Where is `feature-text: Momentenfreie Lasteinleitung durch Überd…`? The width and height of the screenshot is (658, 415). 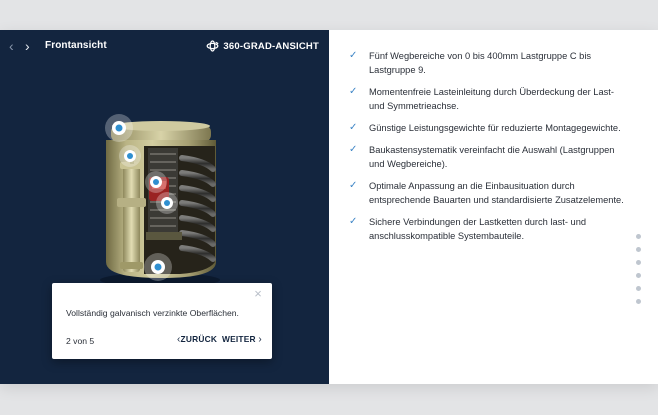
feature-text: Momentenfreie Lasteinleitung durch Überd… is located at coordinates (491, 99).